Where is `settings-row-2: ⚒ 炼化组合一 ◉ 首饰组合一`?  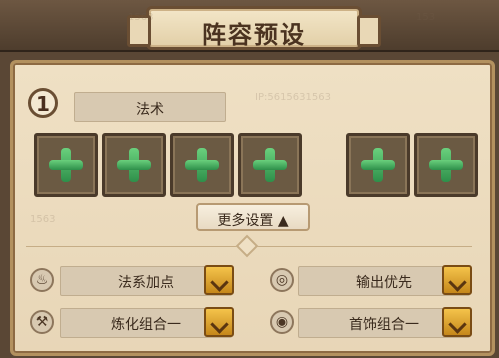
settings-row-2: ⚒ 炼化组合一 ◉ 首饰组合一 is located at coordinates (251, 322).